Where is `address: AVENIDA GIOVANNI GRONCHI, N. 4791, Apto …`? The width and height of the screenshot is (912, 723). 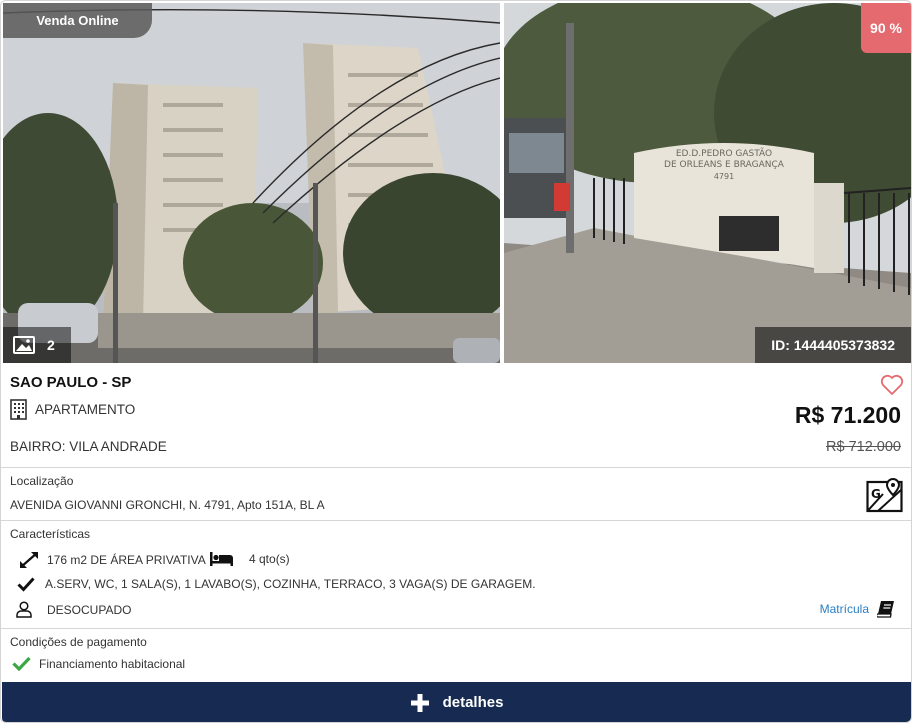
address: AVENIDA GIOVANNI GRONCHI, N. 4791, Apto … is located at coordinates (167, 505).